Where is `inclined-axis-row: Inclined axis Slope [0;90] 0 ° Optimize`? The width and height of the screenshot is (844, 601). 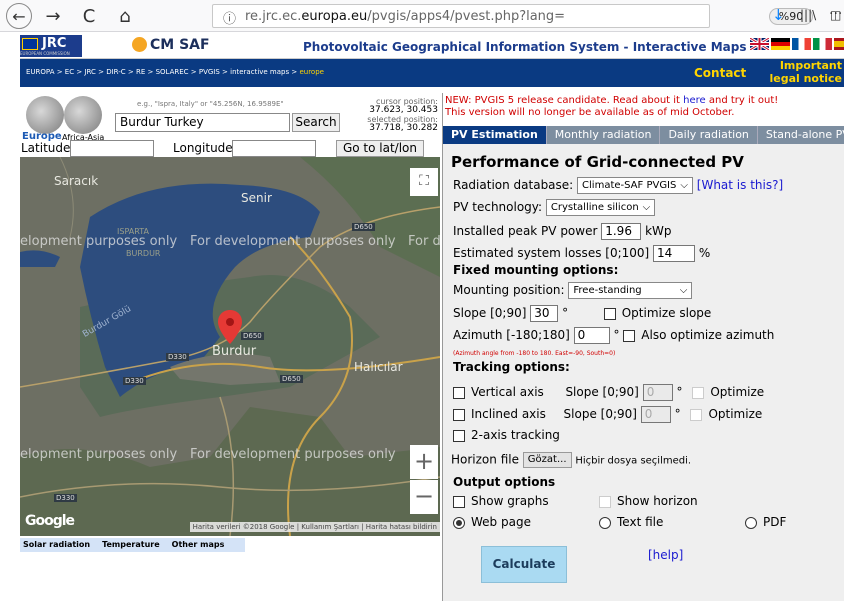 inclined-axis-row: Inclined axis Slope [0;90] 0 ° Optimize is located at coordinates (607, 414).